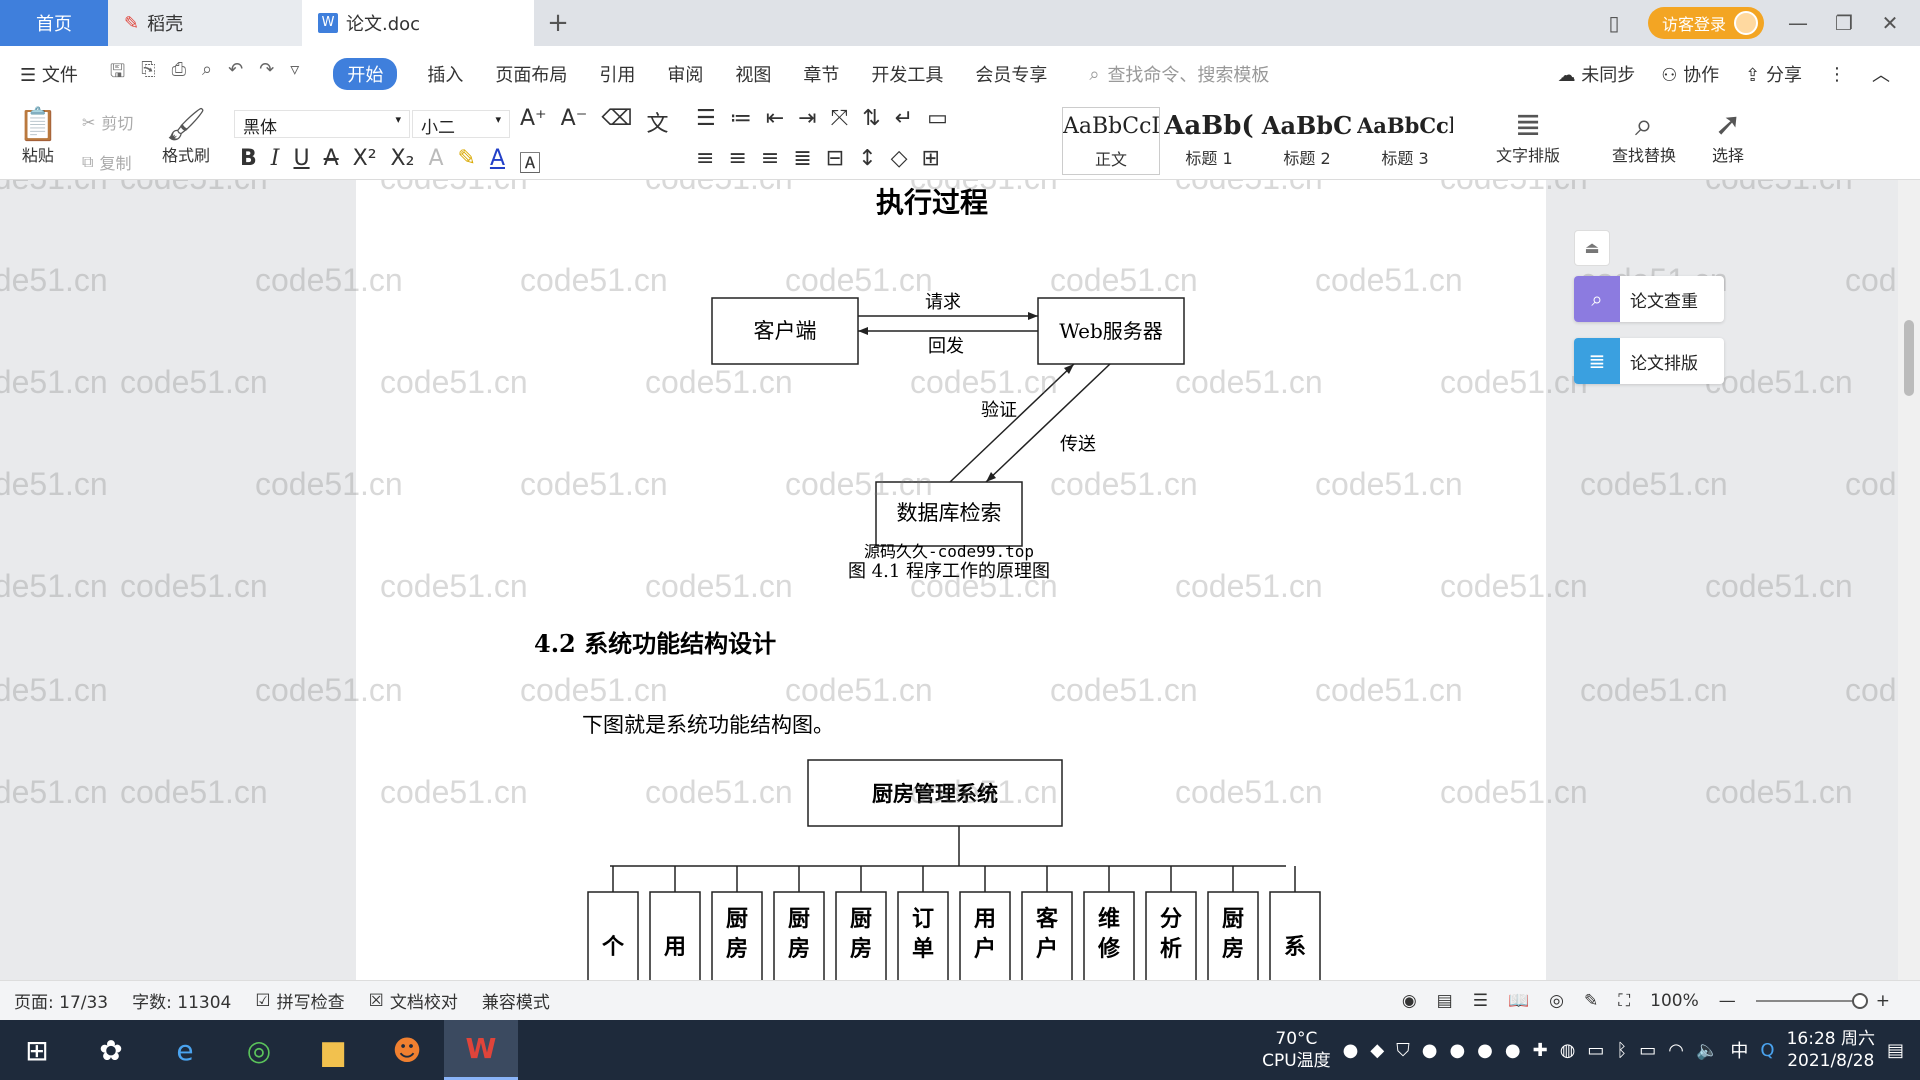  Describe the element at coordinates (1890, 23) in the screenshot. I see `close-icon: ✕` at that location.